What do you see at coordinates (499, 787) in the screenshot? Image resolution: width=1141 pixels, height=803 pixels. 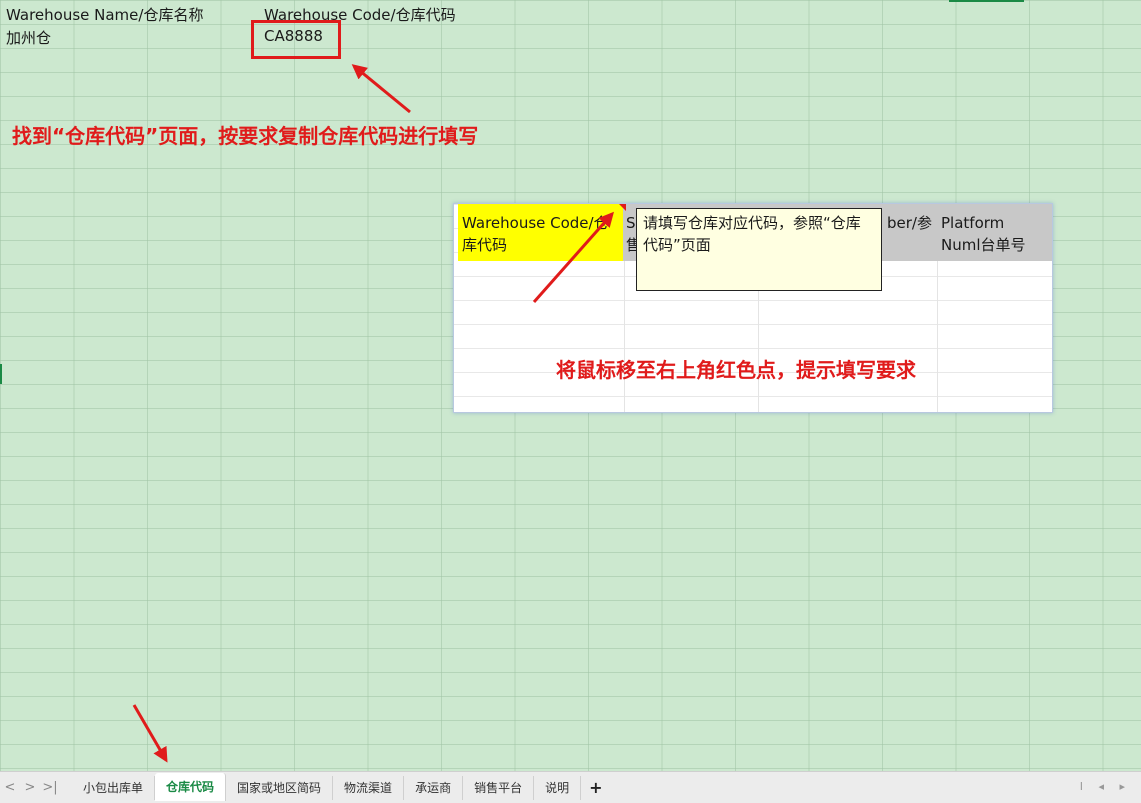 I see `tab-sales-platform: 销售平台` at bounding box center [499, 787].